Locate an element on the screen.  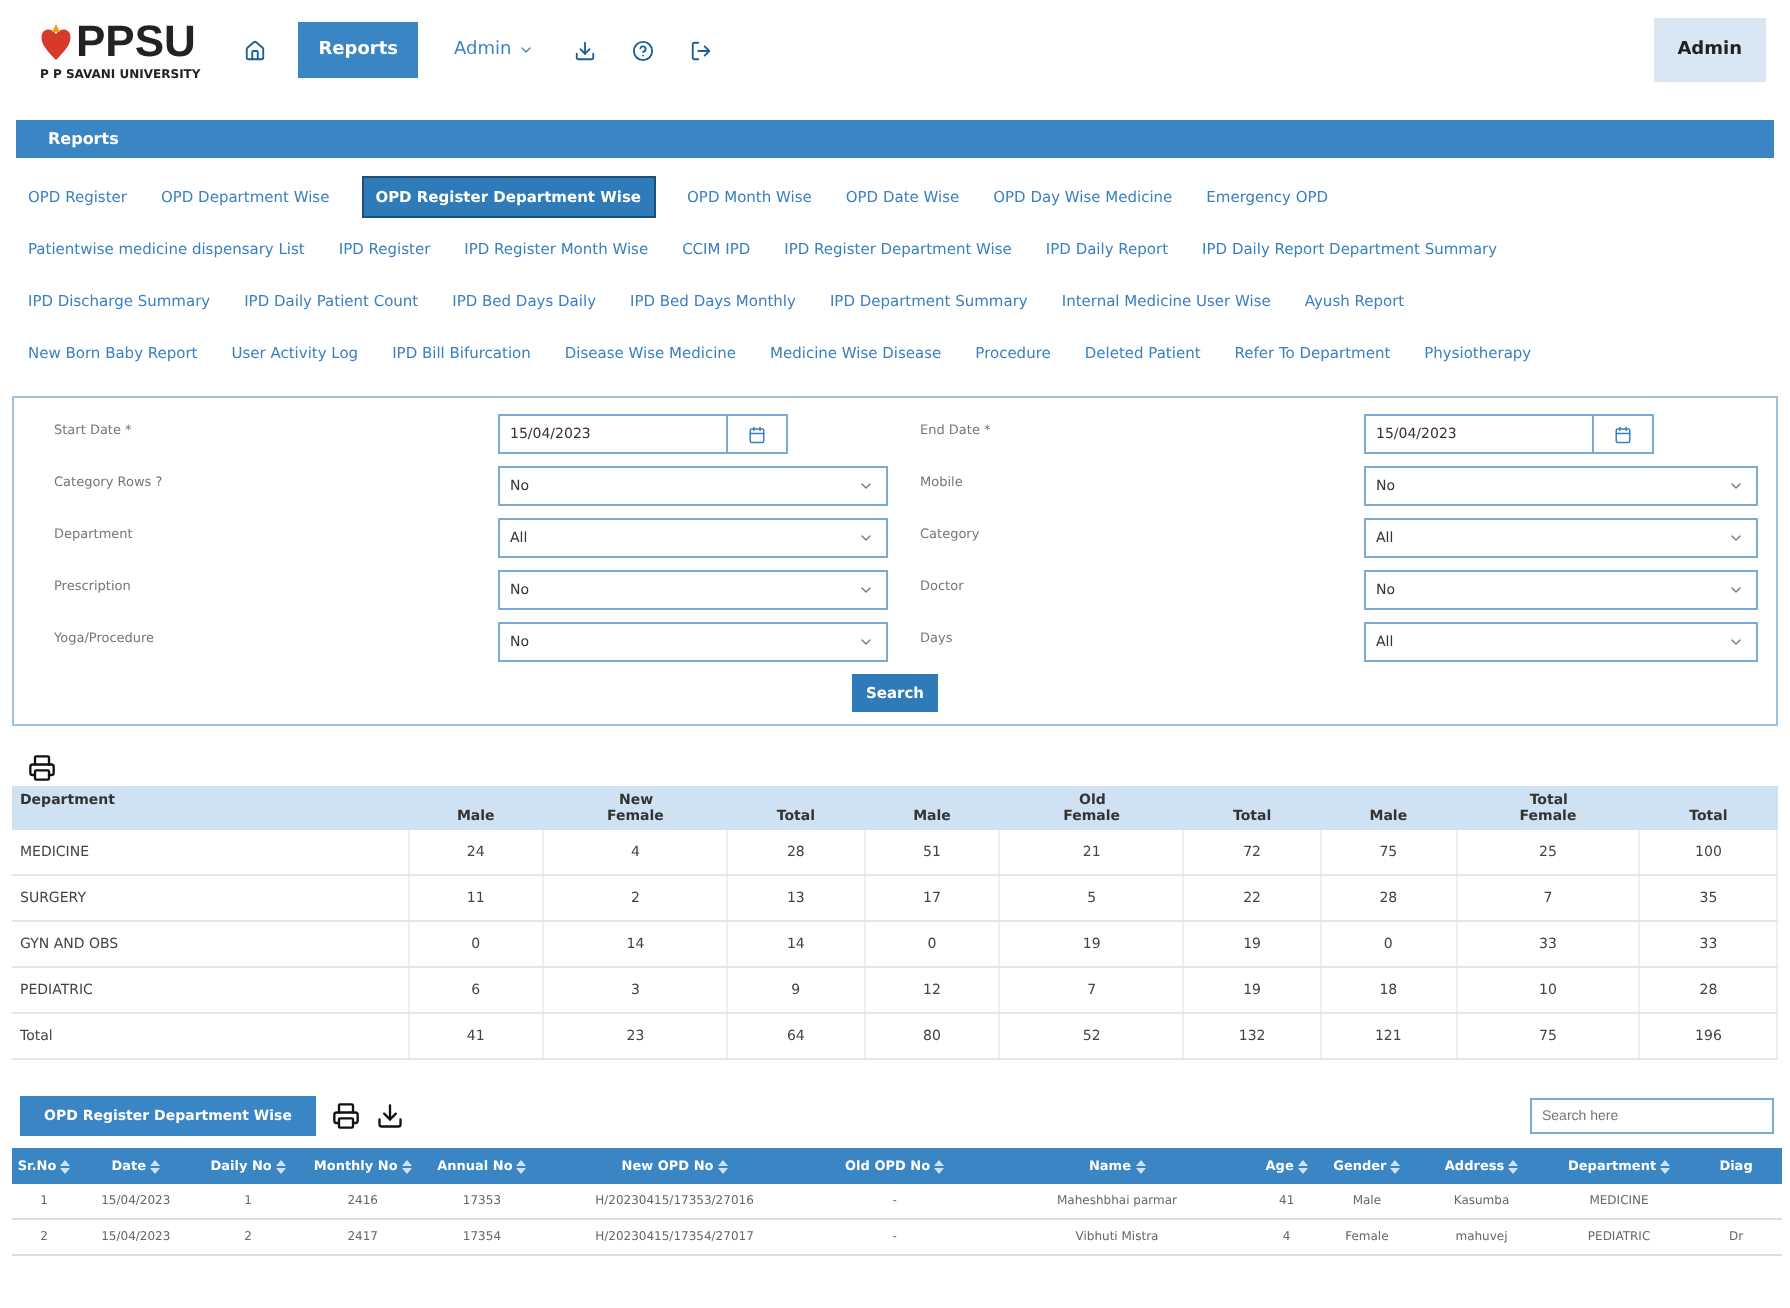
download-icon is located at coordinates (389, 1116).